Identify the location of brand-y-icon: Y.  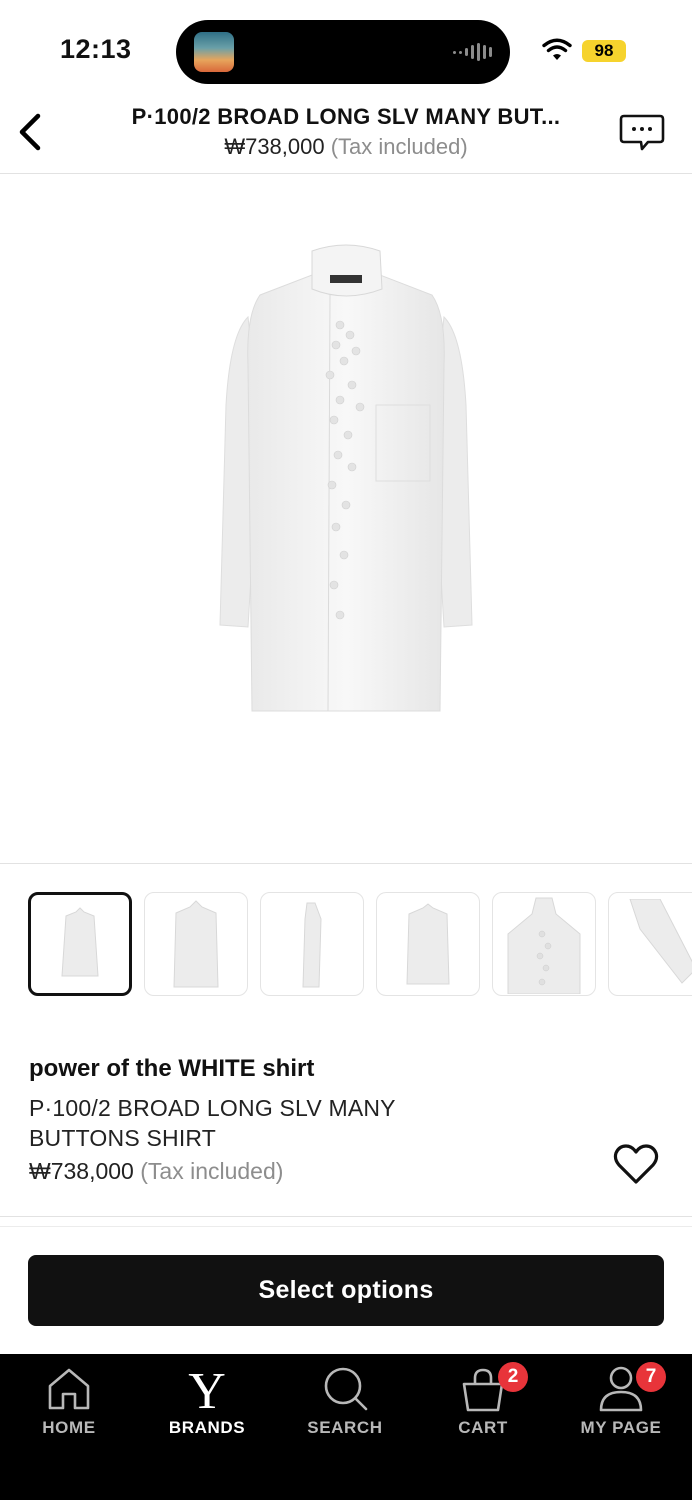
(207, 1388).